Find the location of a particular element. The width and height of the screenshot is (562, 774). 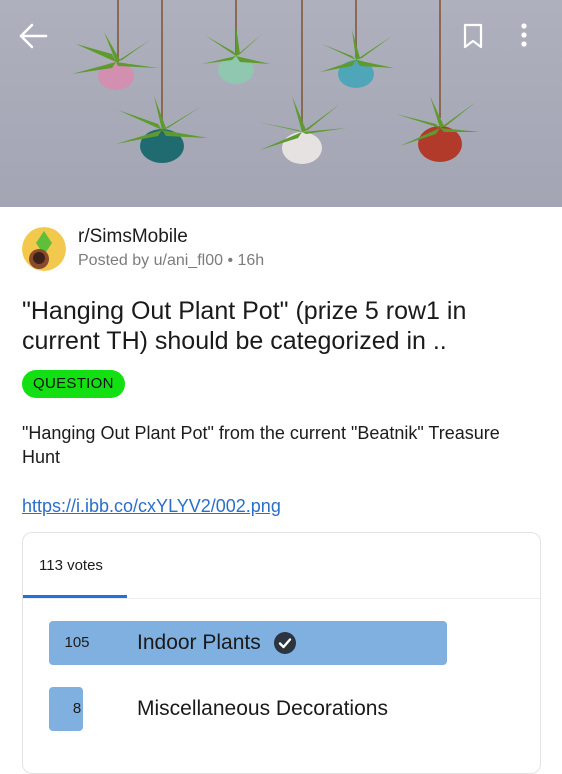

bookmark-button is located at coordinates (479, 40).